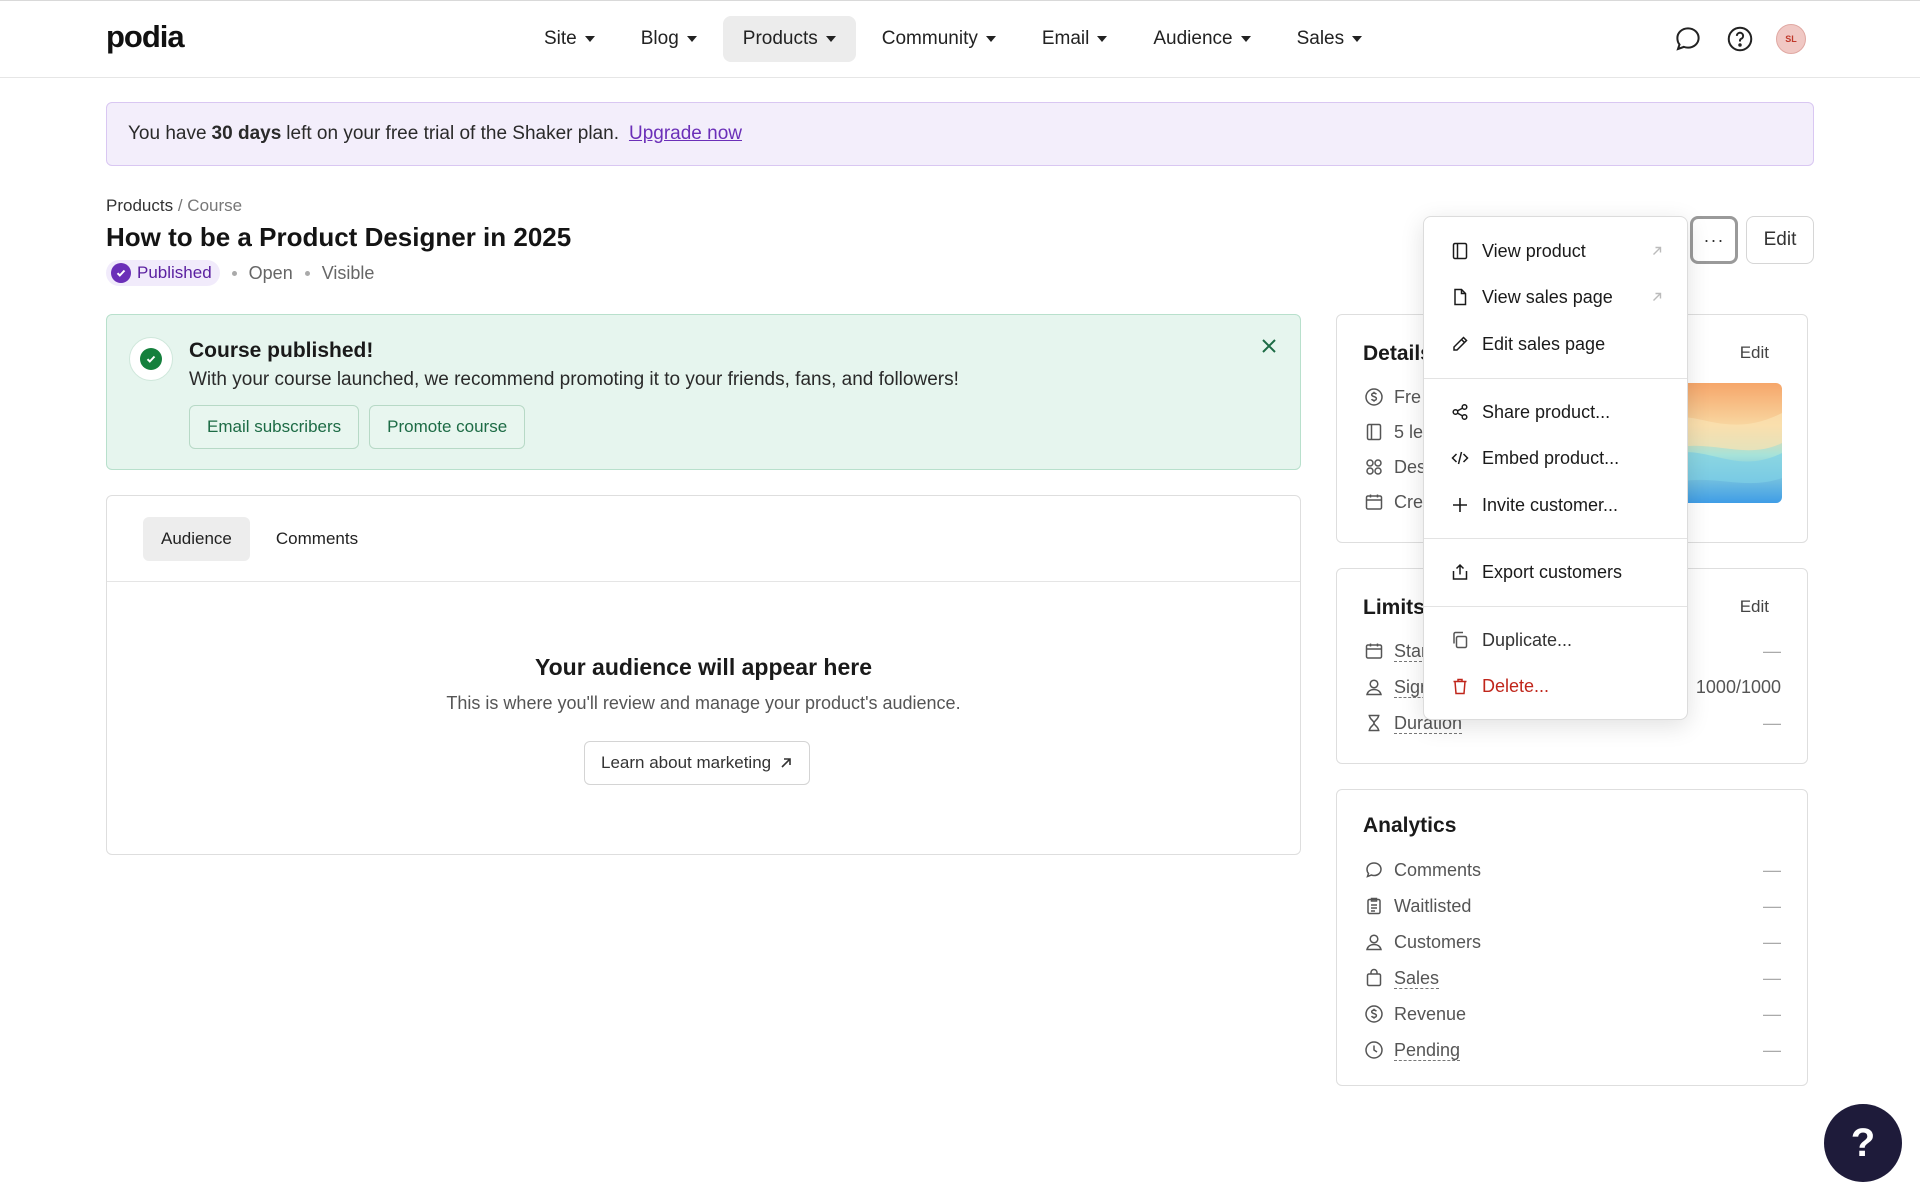  I want to click on nav-label: Email, so click(1065, 38).